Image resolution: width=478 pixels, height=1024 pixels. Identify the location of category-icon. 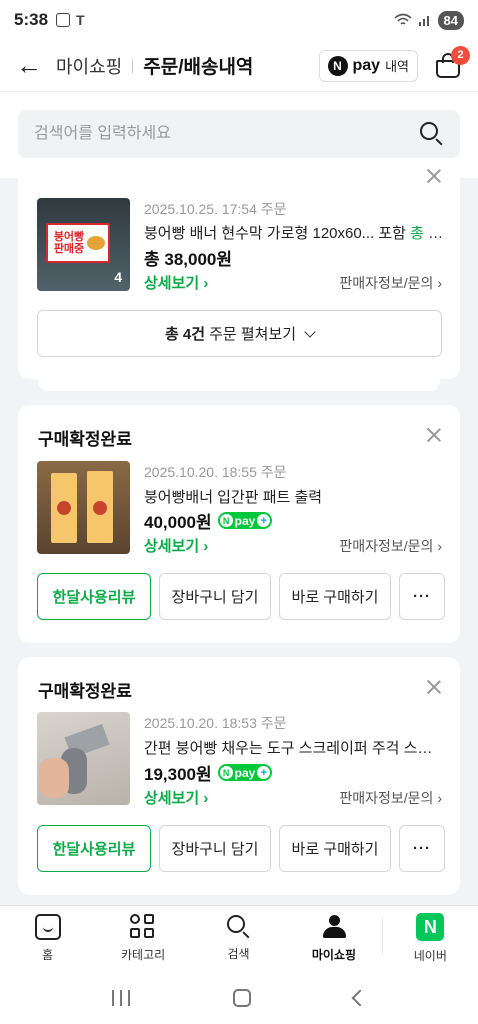
(143, 927).